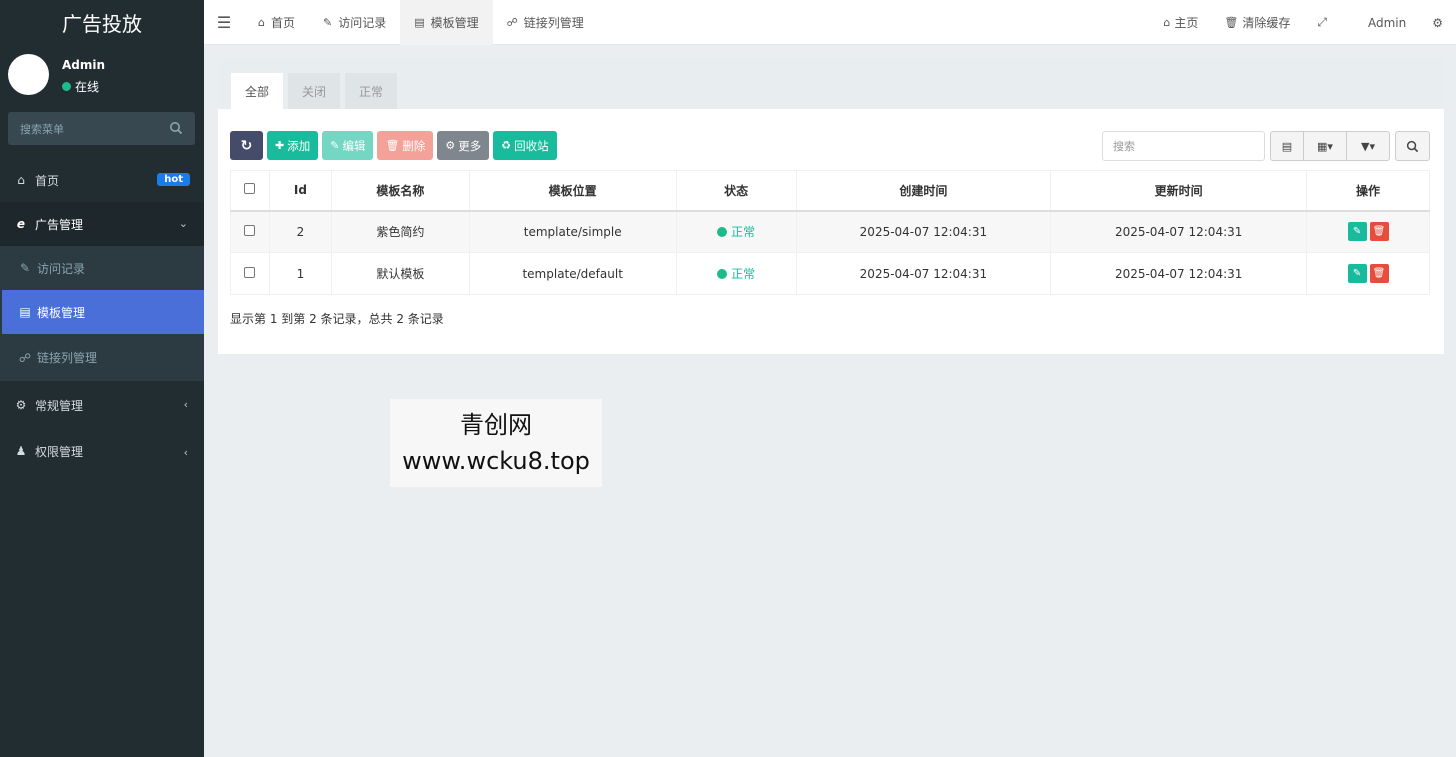 This screenshot has height=757, width=1456. I want to click on clear-cache-button: 🗑 清除缓存, so click(1257, 22).